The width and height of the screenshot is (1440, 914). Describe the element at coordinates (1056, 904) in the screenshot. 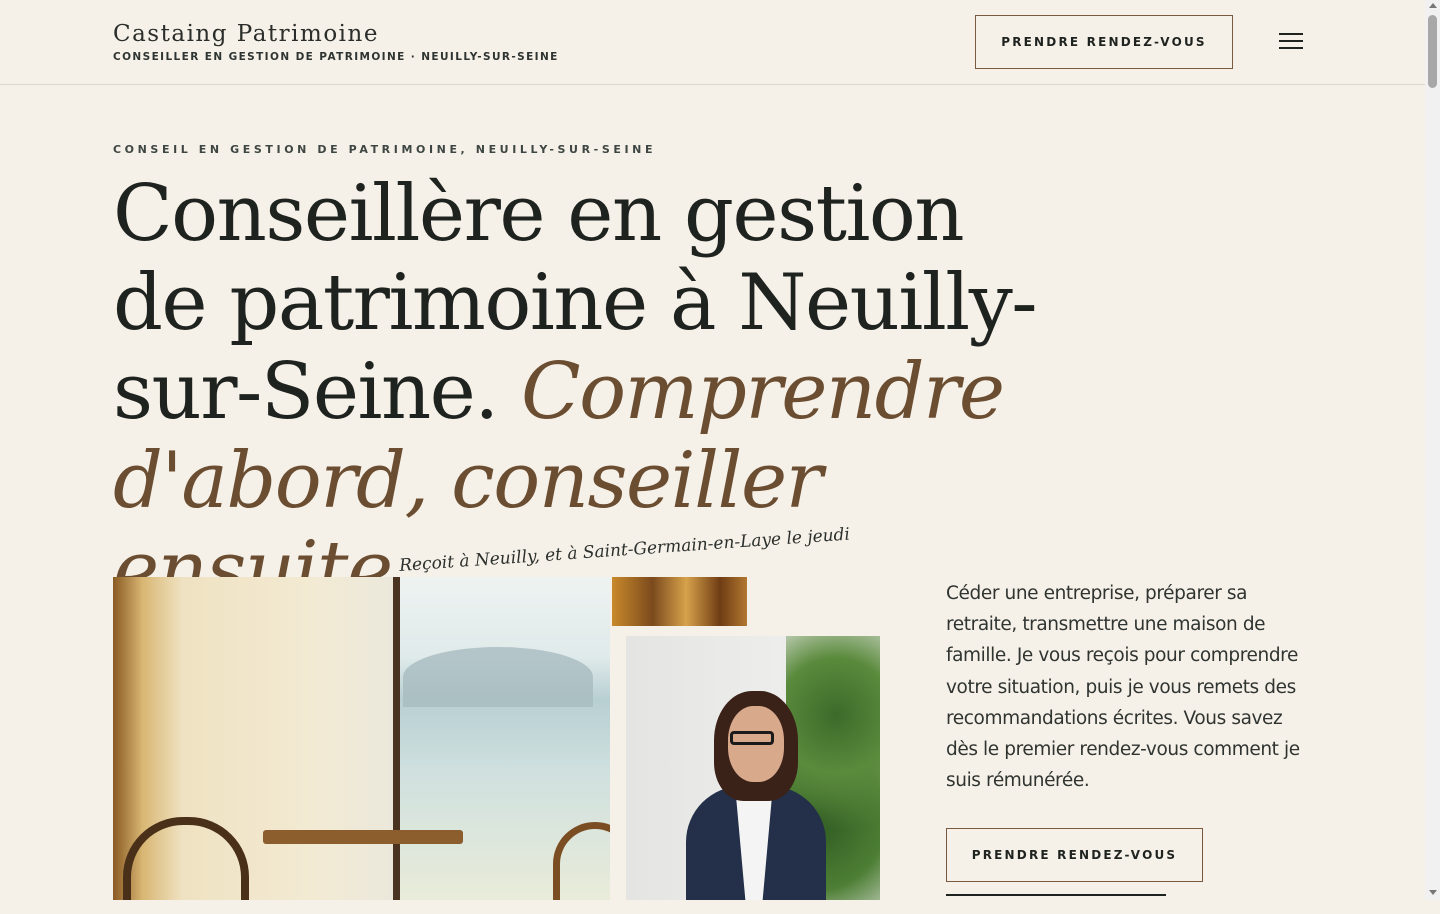

I see `secondary-button-partial` at that location.